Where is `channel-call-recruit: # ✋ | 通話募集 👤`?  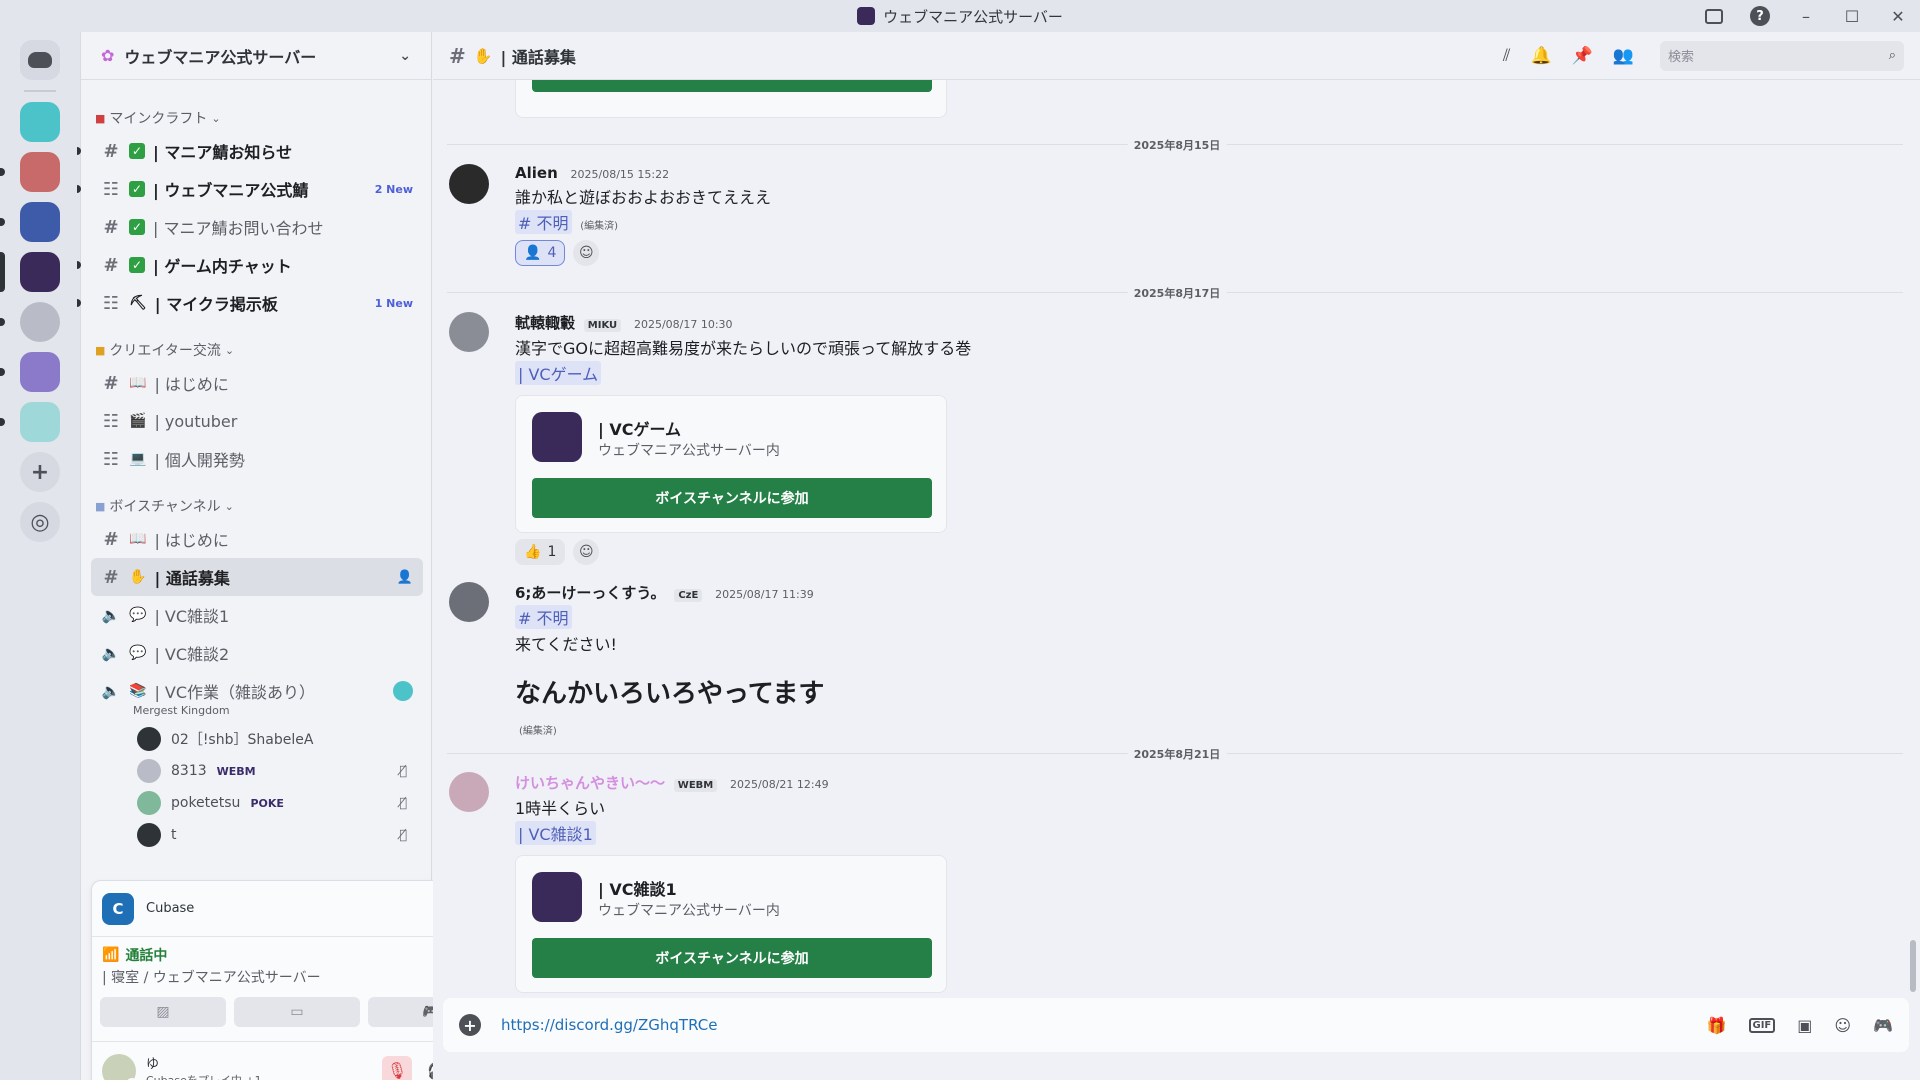 channel-call-recruit: # ✋ | 通話募集 👤 is located at coordinates (257, 577).